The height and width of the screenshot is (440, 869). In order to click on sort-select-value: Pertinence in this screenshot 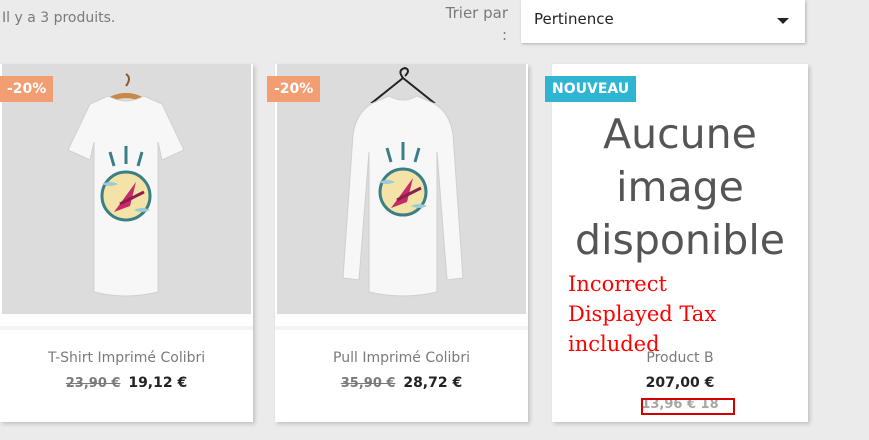, I will do `click(574, 19)`.